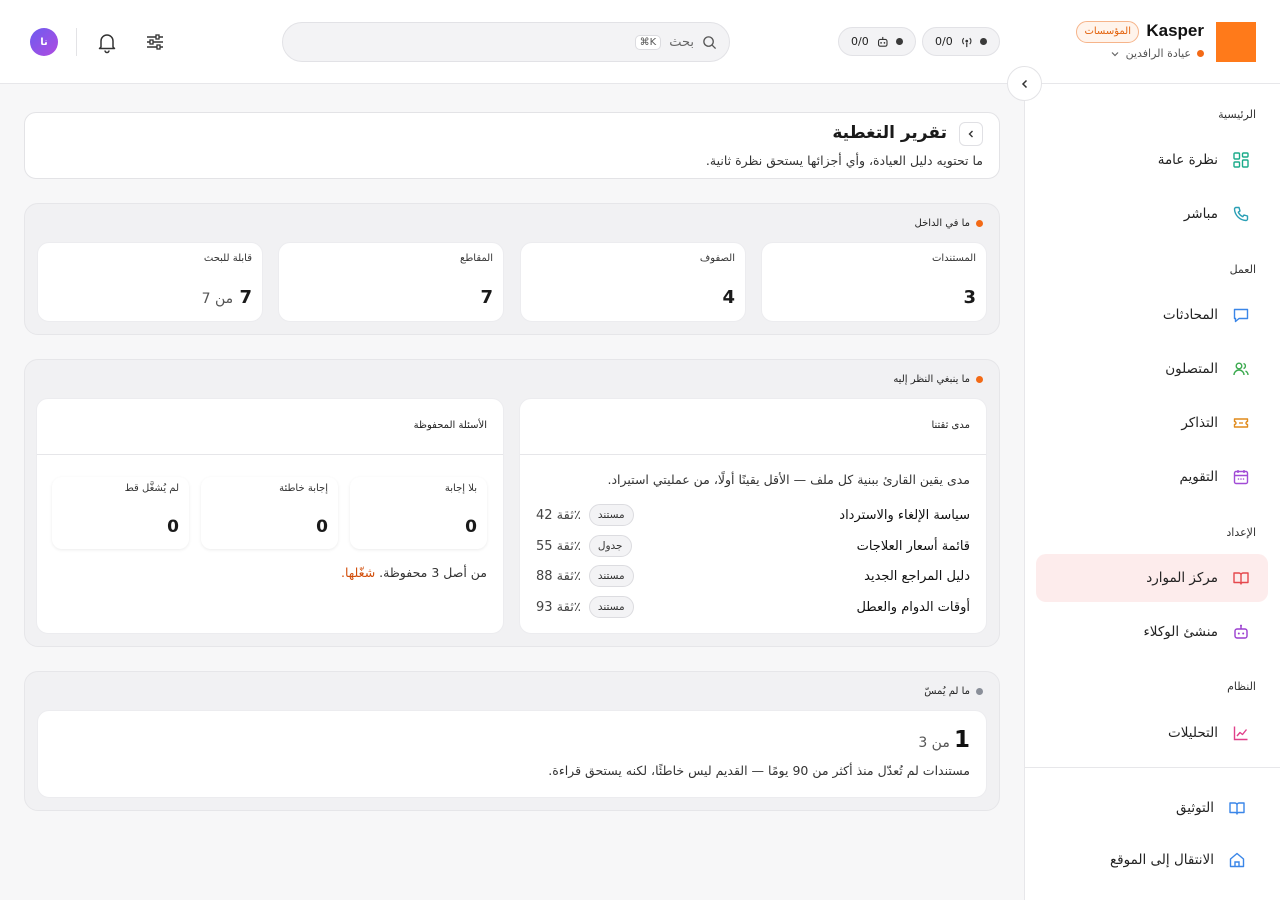 This screenshot has width=1280, height=900. Describe the element at coordinates (476, 258) in the screenshot. I see `stat-label: المقاطع` at that location.